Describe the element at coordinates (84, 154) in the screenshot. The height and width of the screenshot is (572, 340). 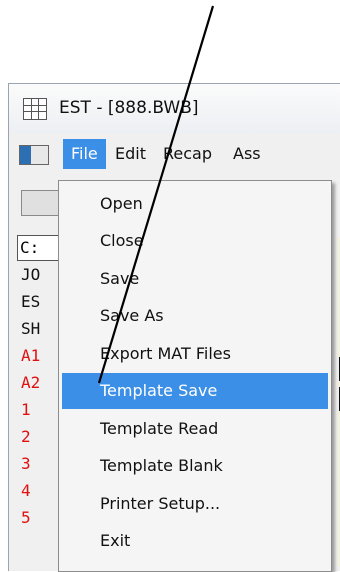
I see `menu-file: File` at that location.